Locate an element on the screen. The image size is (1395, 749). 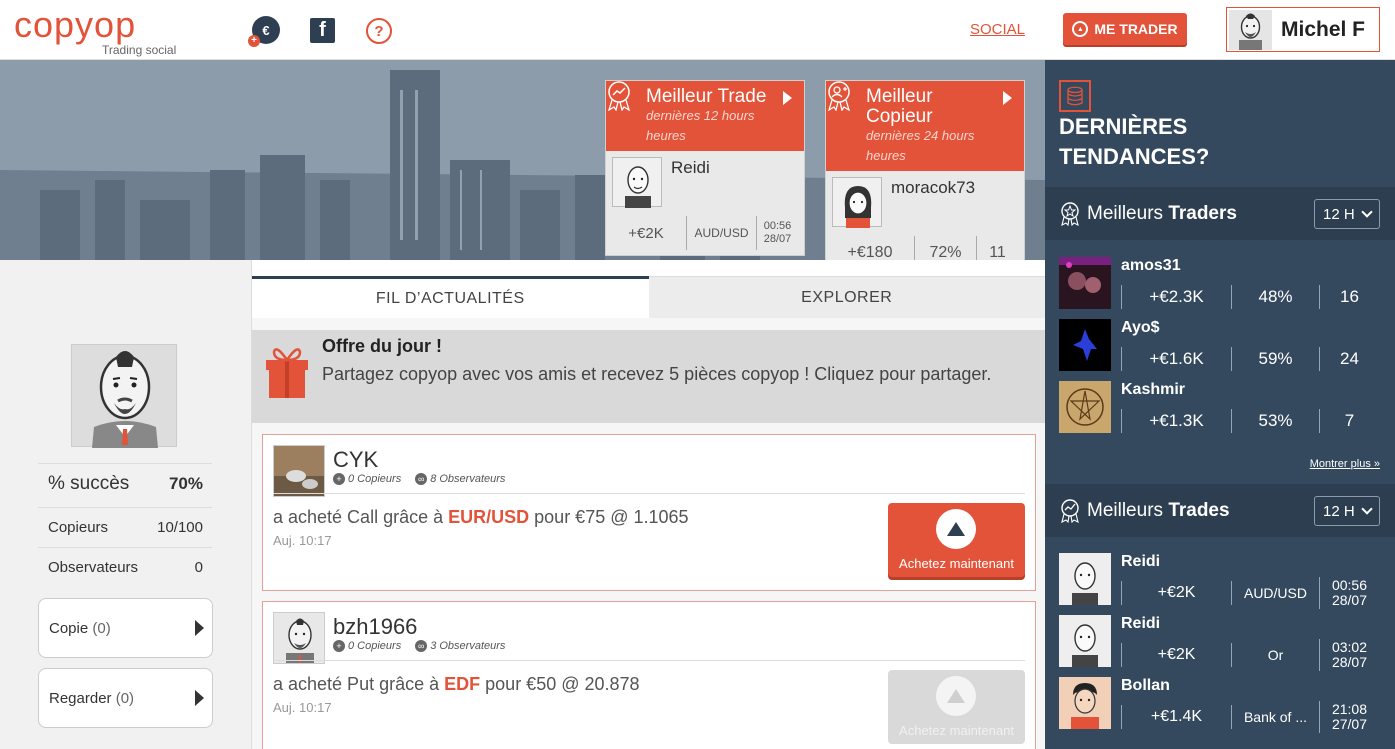
watch-count: (0) is located at coordinates (125, 698).